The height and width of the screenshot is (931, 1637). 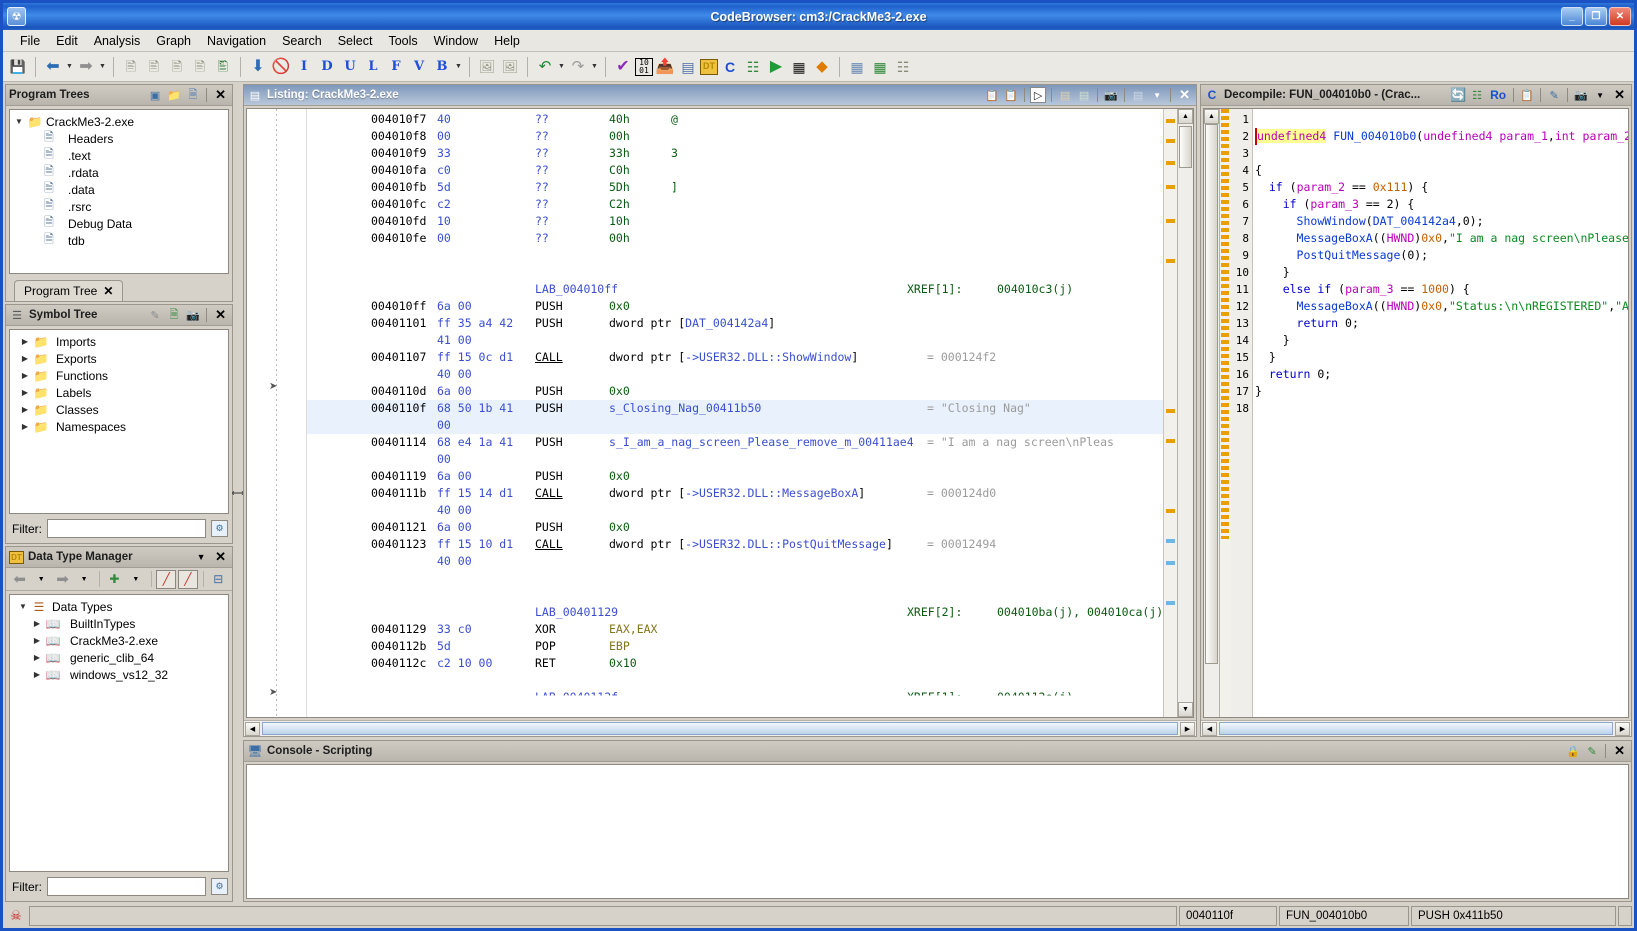 What do you see at coordinates (1185, 709) in the screenshot?
I see `scroll-down-button: ▼` at bounding box center [1185, 709].